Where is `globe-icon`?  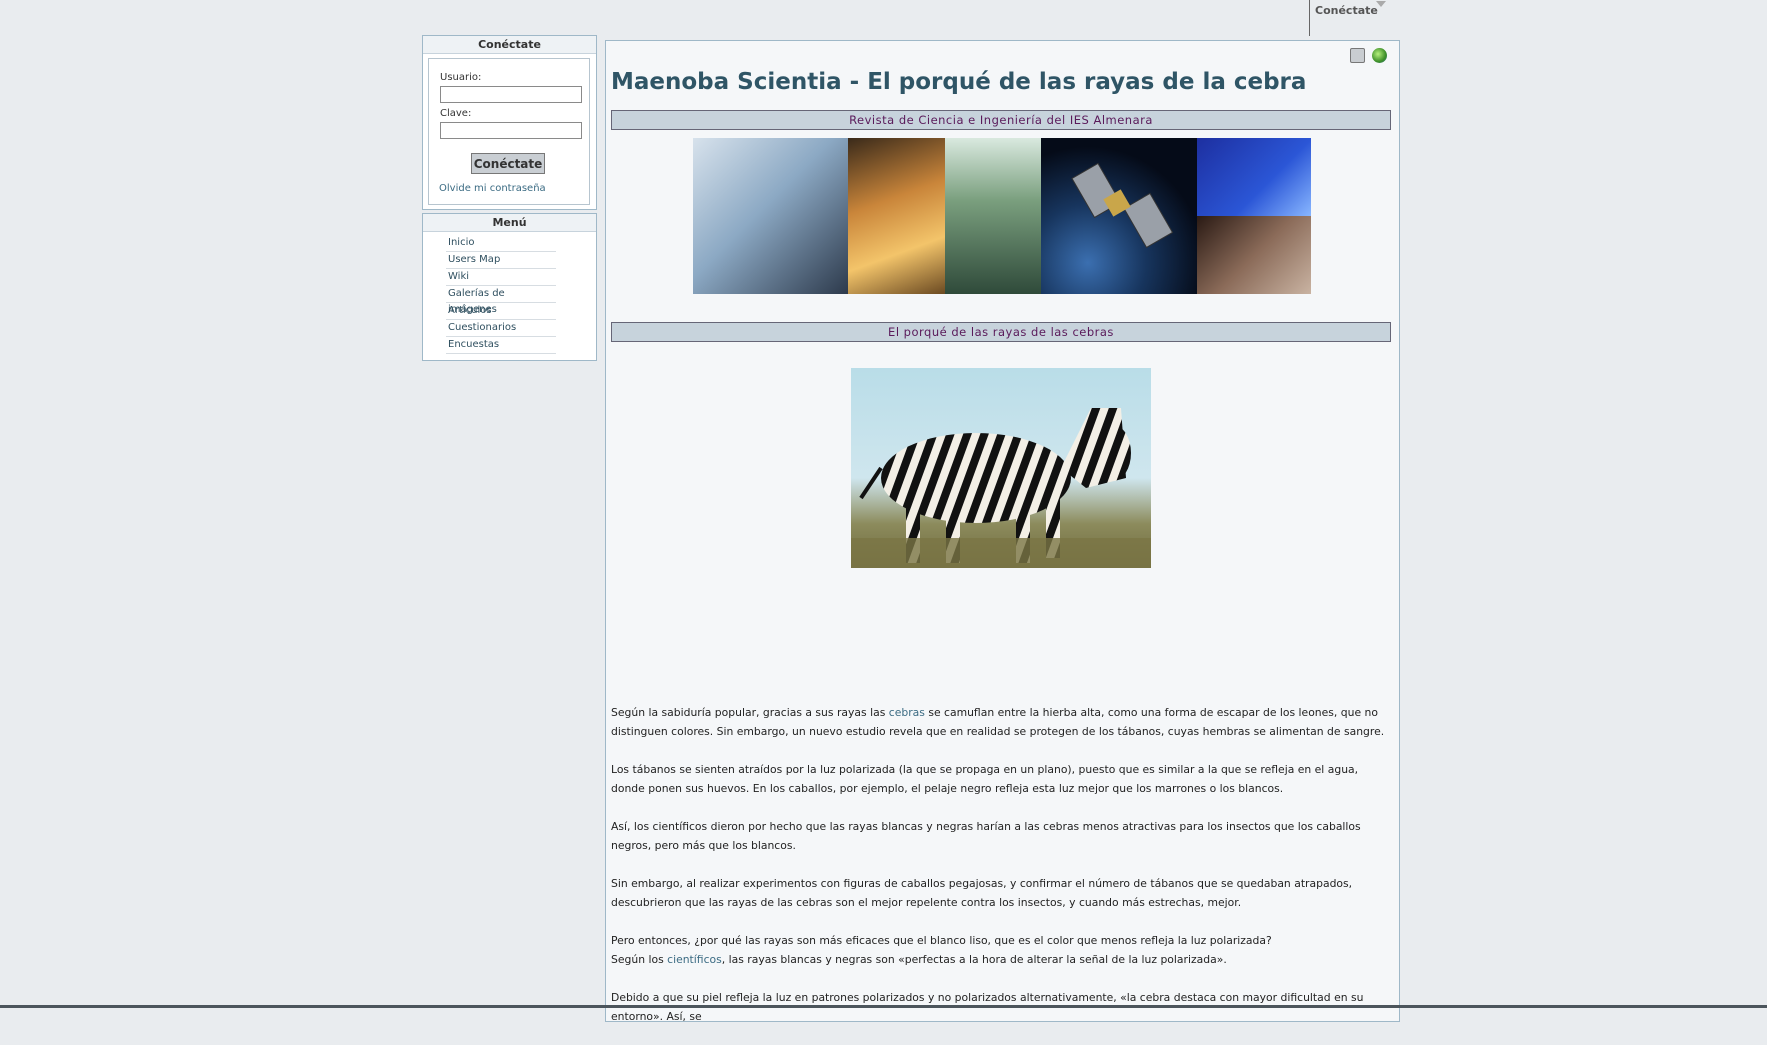
globe-icon is located at coordinates (1379, 55).